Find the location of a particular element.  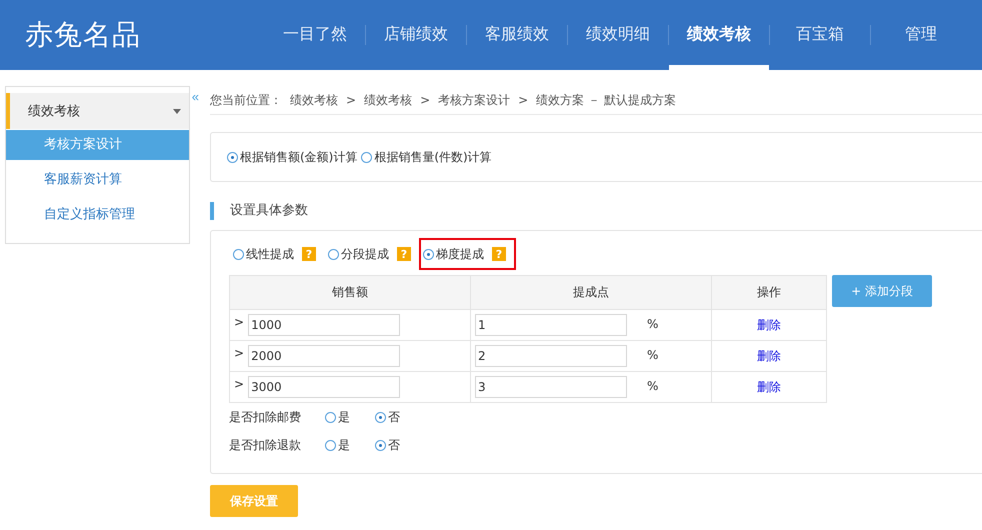

section-title: 设置具体参数 is located at coordinates (596, 211).